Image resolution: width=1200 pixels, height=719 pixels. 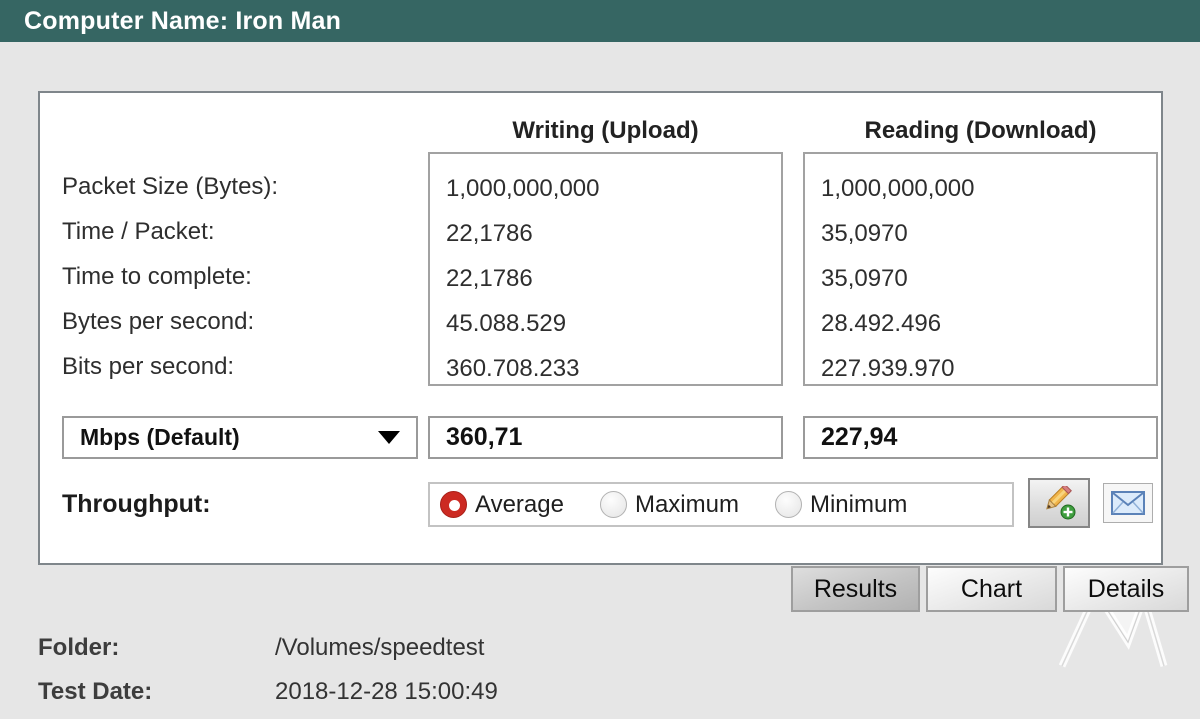 I want to click on chevron-down-icon, so click(x=389, y=437).